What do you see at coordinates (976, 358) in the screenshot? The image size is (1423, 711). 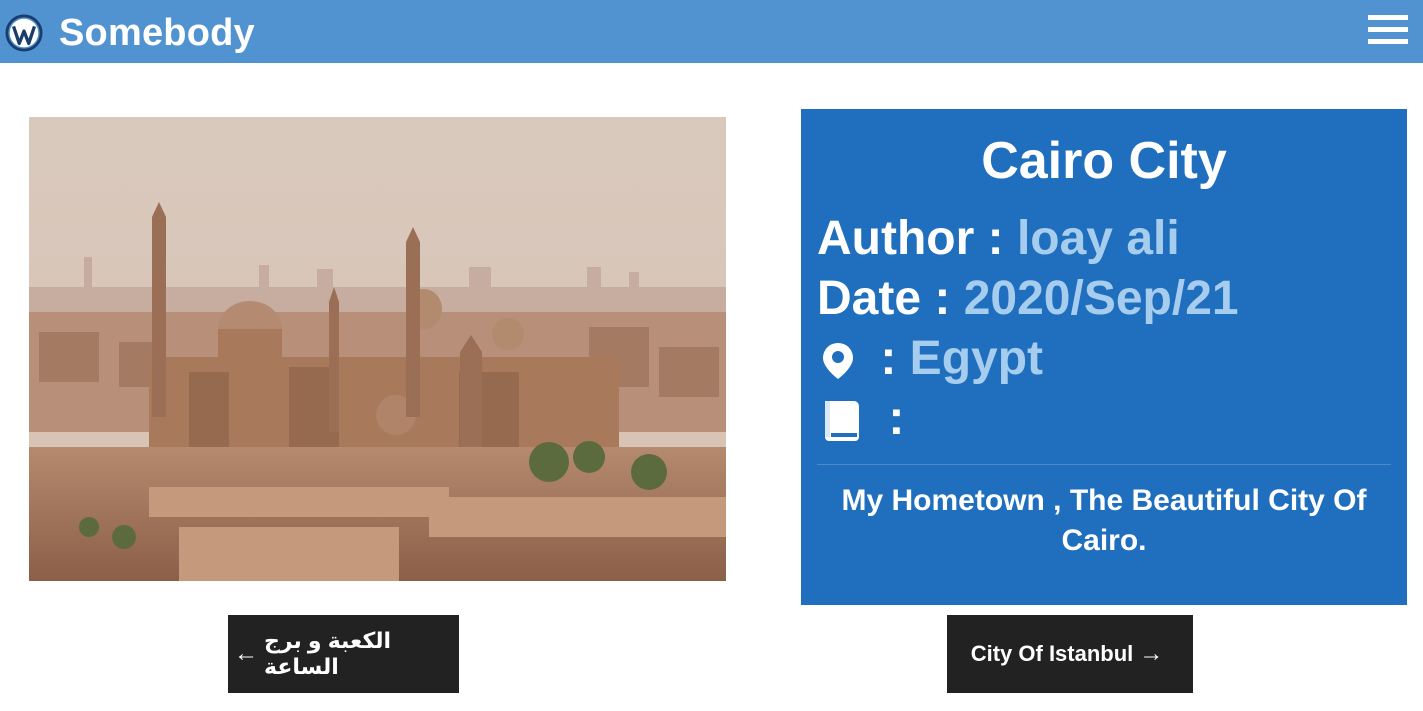 I see `location-value: Egypt` at bounding box center [976, 358].